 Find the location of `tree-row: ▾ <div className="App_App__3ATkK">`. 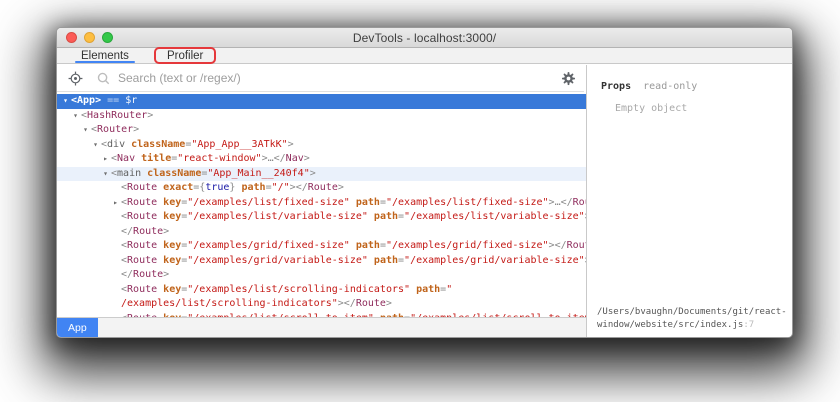

tree-row: ▾ <div className="App_App__3ATkK"> is located at coordinates (321, 145).